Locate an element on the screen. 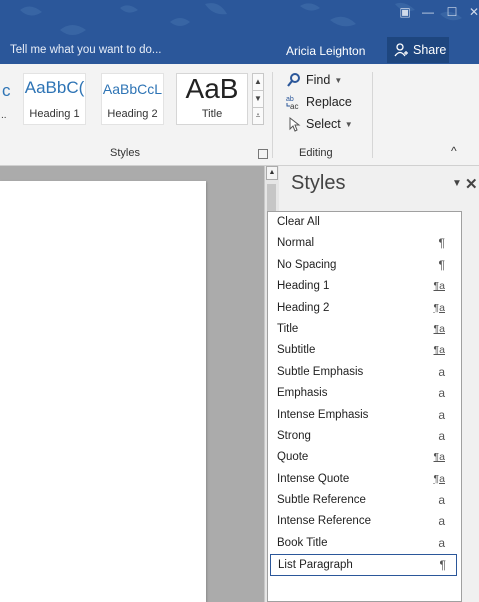 Image resolution: width=479 pixels, height=602 pixels. style-item: Normal ¶ is located at coordinates (364, 243).